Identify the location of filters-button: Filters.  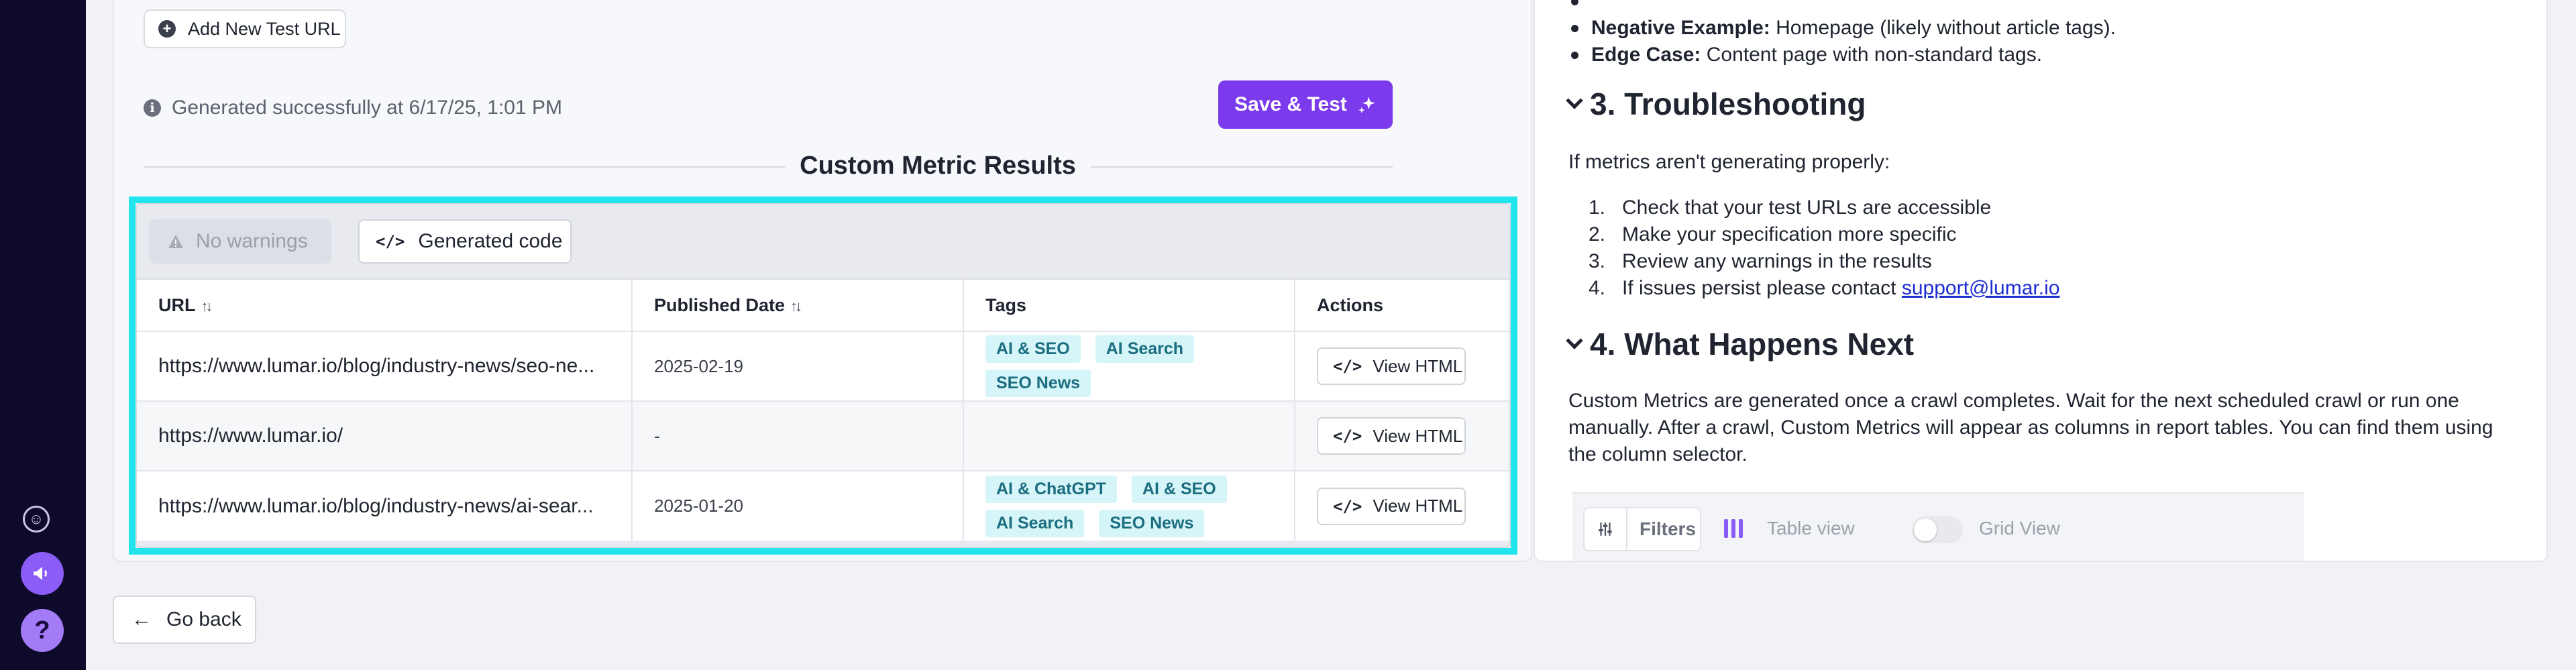
(1642, 529).